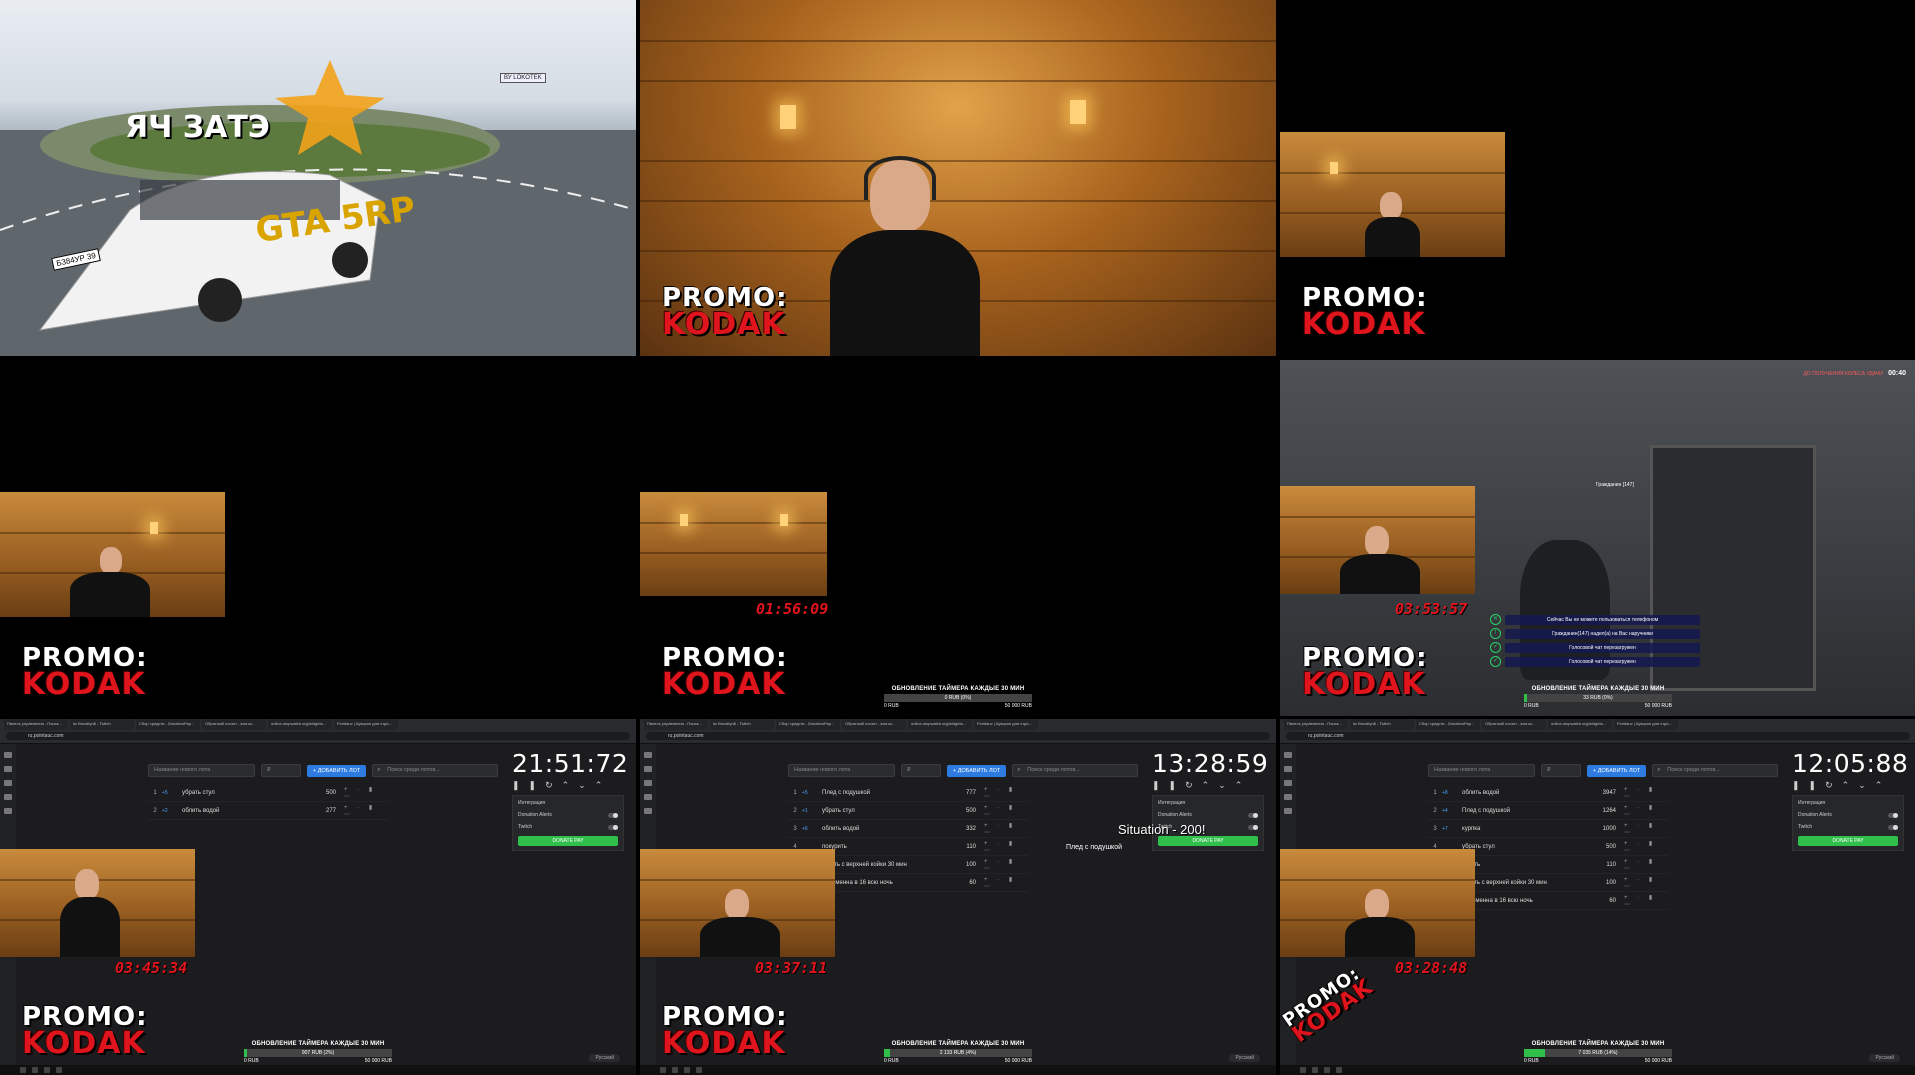  Describe the element at coordinates (1548, 811) in the screenshot. I see `lot-row: 2 +4 Плед с подушкой 1264 + · ▮ ⋯` at that location.